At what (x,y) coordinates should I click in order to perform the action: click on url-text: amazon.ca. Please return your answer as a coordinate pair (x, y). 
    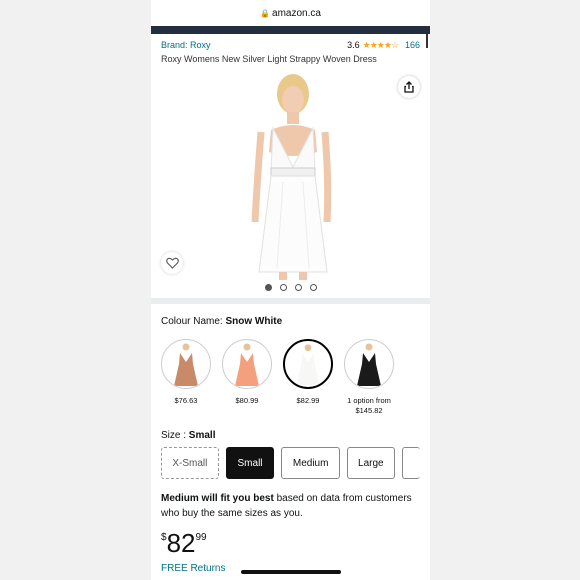
    Looking at the image, I should click on (296, 13).